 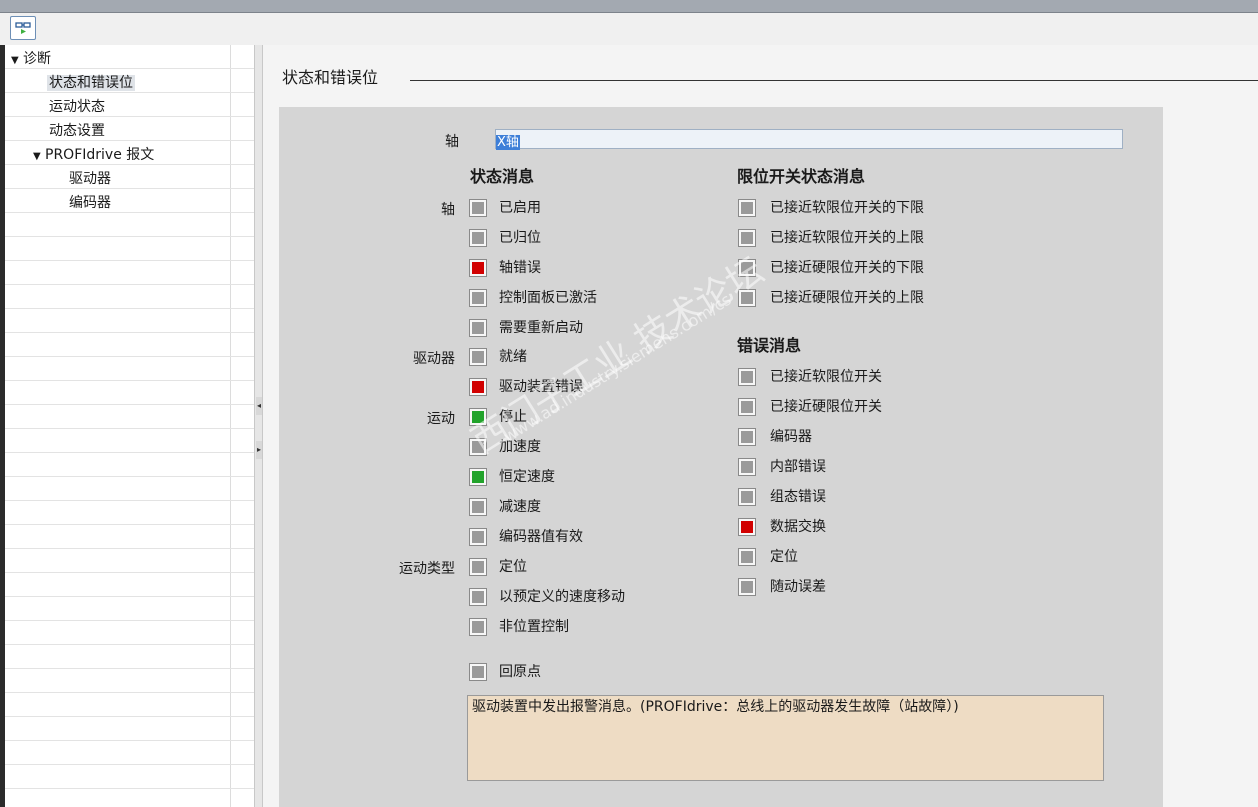 What do you see at coordinates (77, 131) in the screenshot?
I see `tree-item-dynamic-settings: 动态设置` at bounding box center [77, 131].